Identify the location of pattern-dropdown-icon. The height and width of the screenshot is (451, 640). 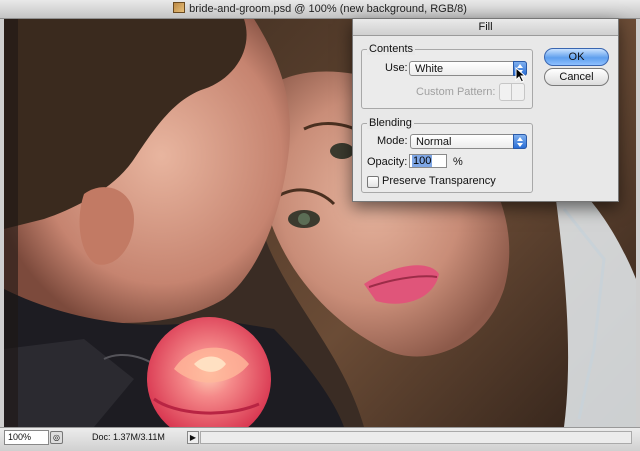
(518, 92).